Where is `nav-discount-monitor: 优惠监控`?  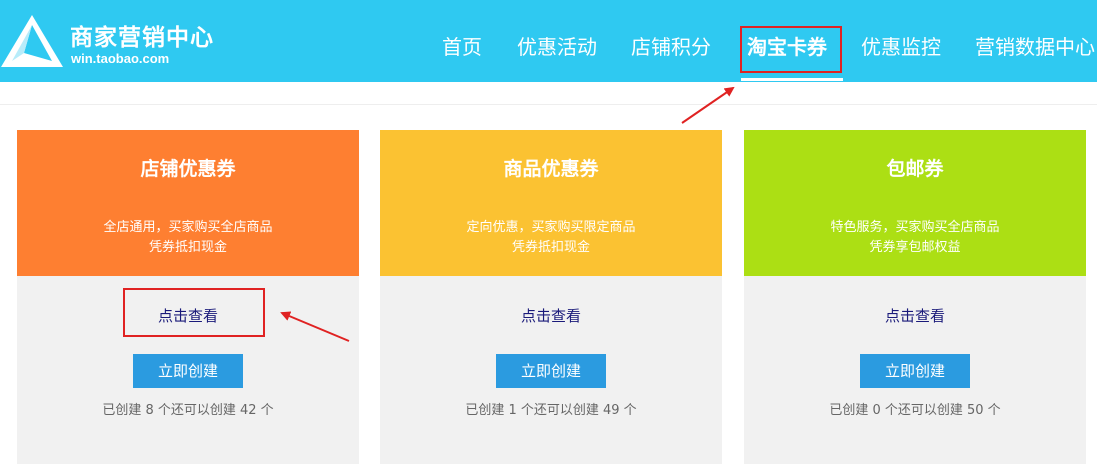 nav-discount-monitor: 优惠监控 is located at coordinates (901, 47).